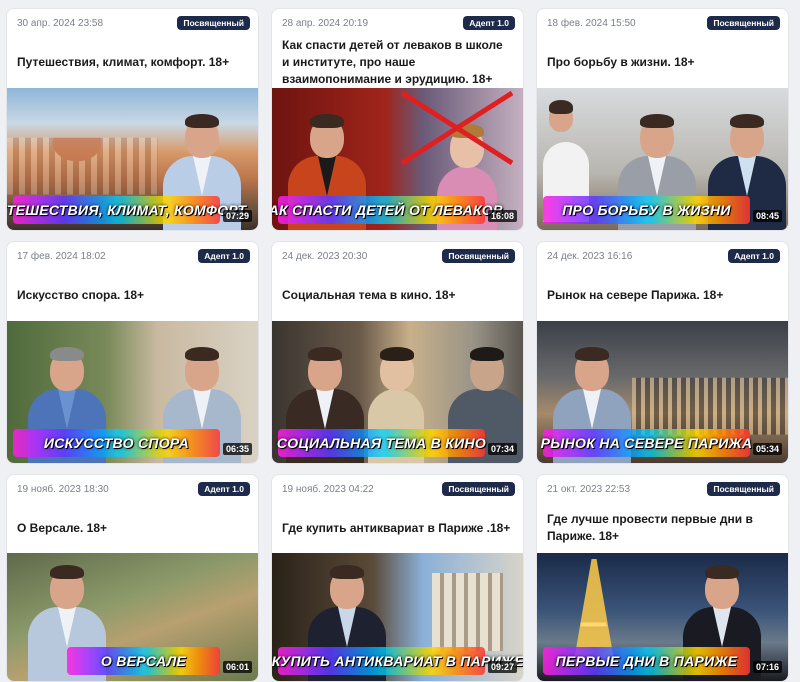 This screenshot has width=800, height=682. I want to click on thumbnail-caption: КАК СПАСТИ ДЕТЕЙ ОТ ЛЕВАКОВ, so click(387, 210).